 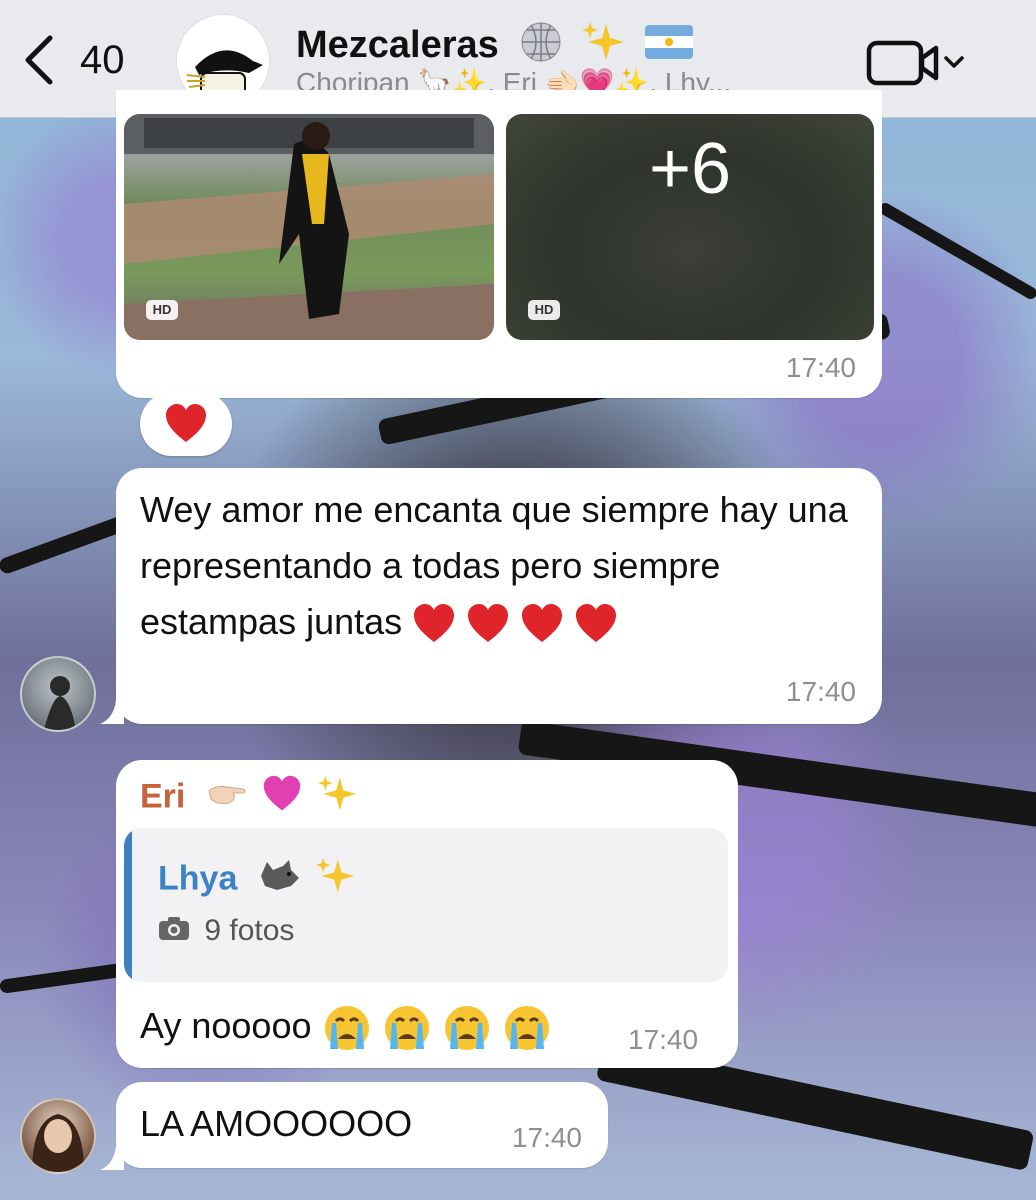 I want to click on quoted-message: Lhya 9 fotos, so click(x=426, y=905).